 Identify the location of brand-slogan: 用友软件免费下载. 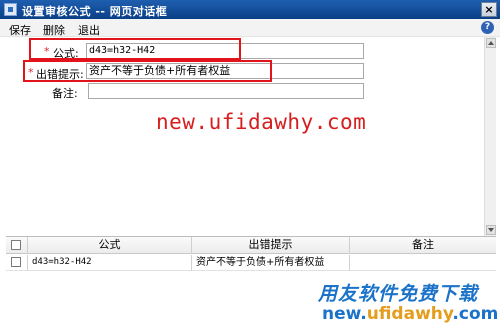
(398, 294).